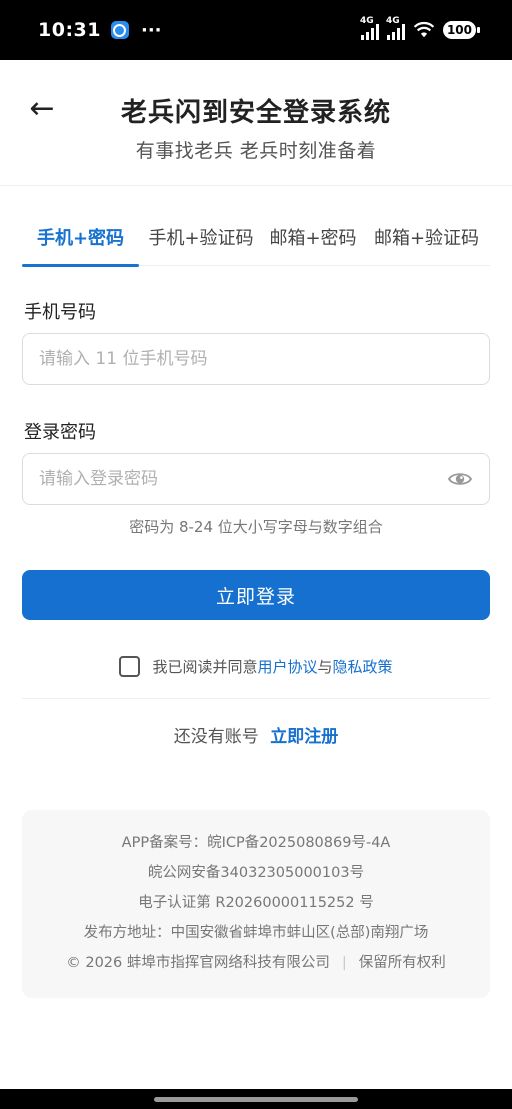 Image resolution: width=512 pixels, height=1109 pixels. I want to click on agreement-conjunction: 与, so click(325, 666).